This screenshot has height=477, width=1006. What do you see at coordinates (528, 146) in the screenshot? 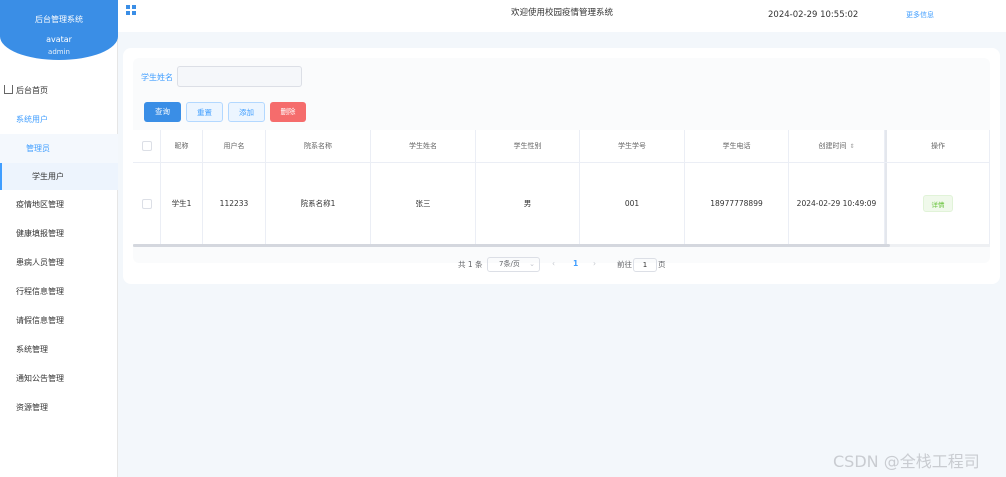
I see `table-header: 学生性别` at bounding box center [528, 146].